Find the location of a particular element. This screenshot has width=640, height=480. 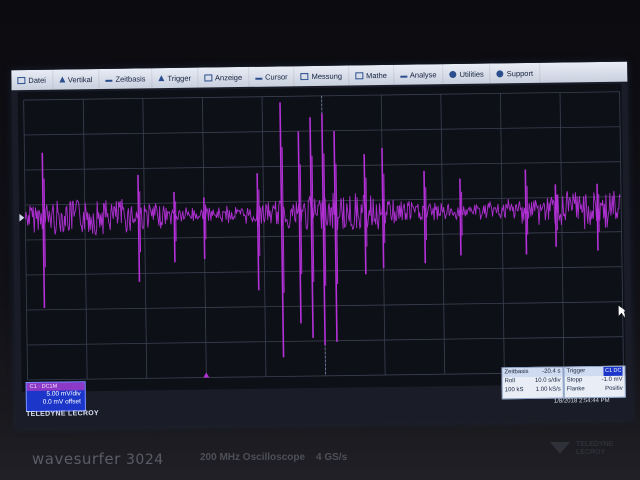

timebase-div: 10.0 s/div is located at coordinates (547, 380).